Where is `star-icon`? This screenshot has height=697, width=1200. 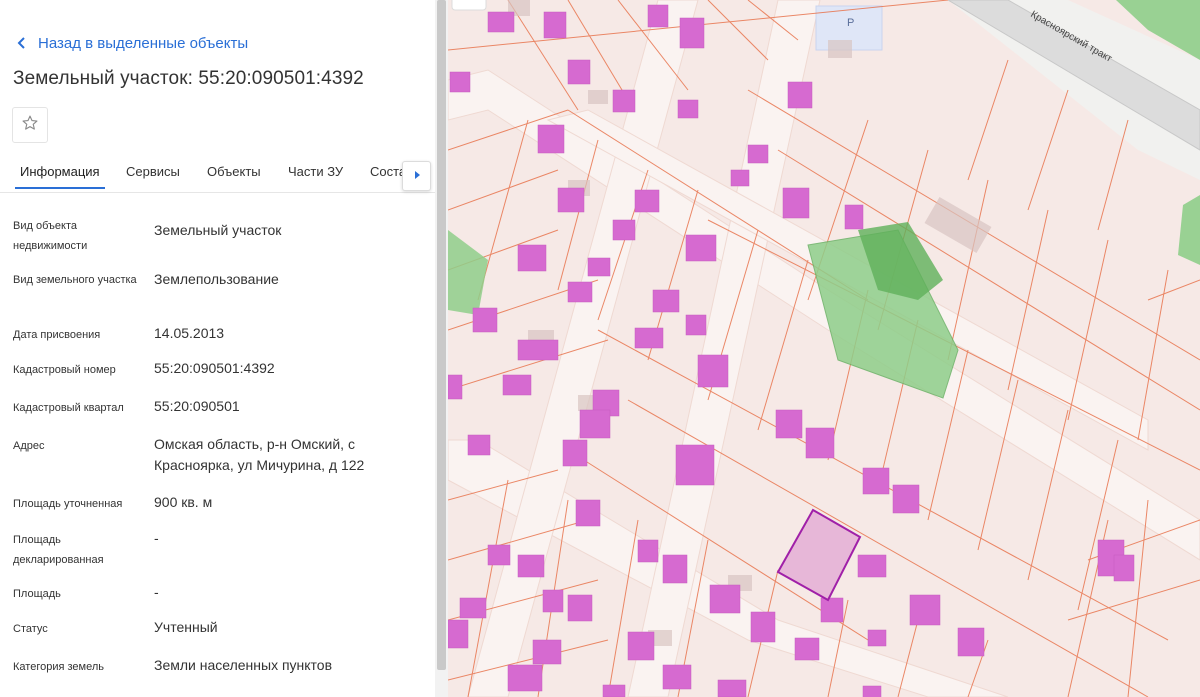
star-icon is located at coordinates (30, 125).